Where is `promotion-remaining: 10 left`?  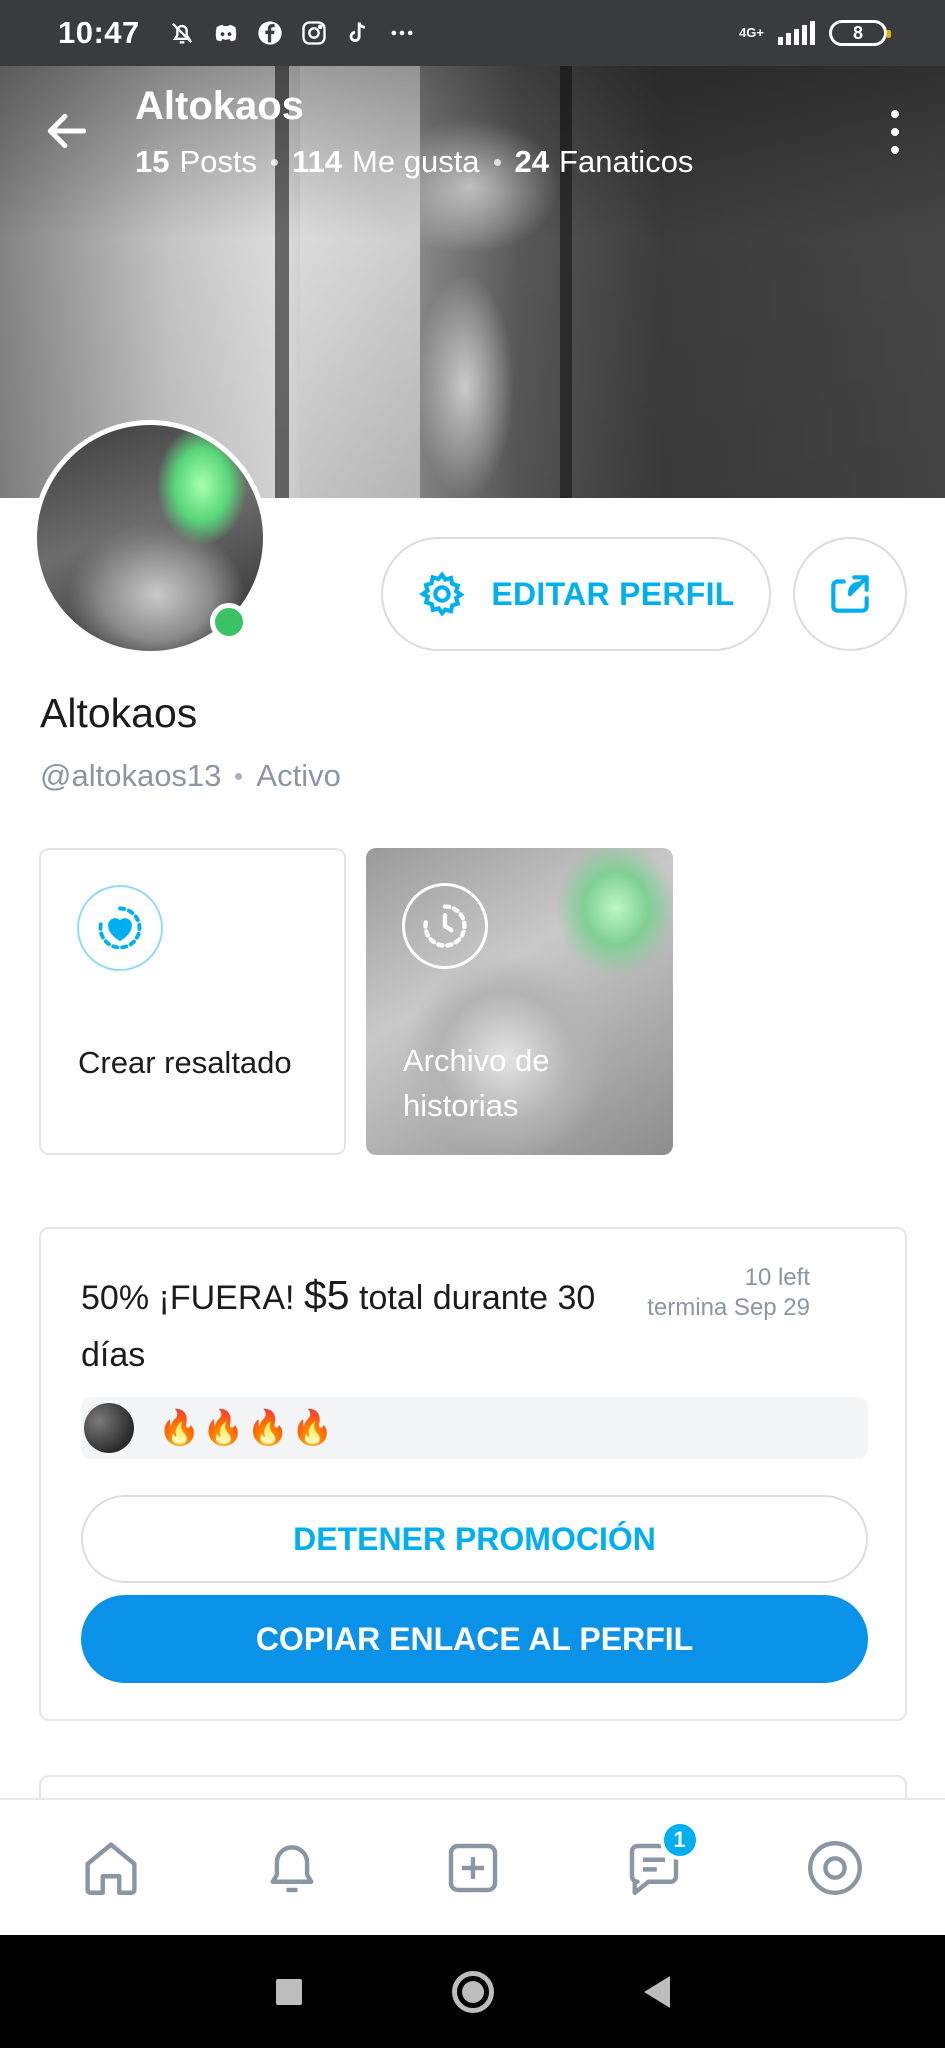
promotion-remaining: 10 left is located at coordinates (777, 1277).